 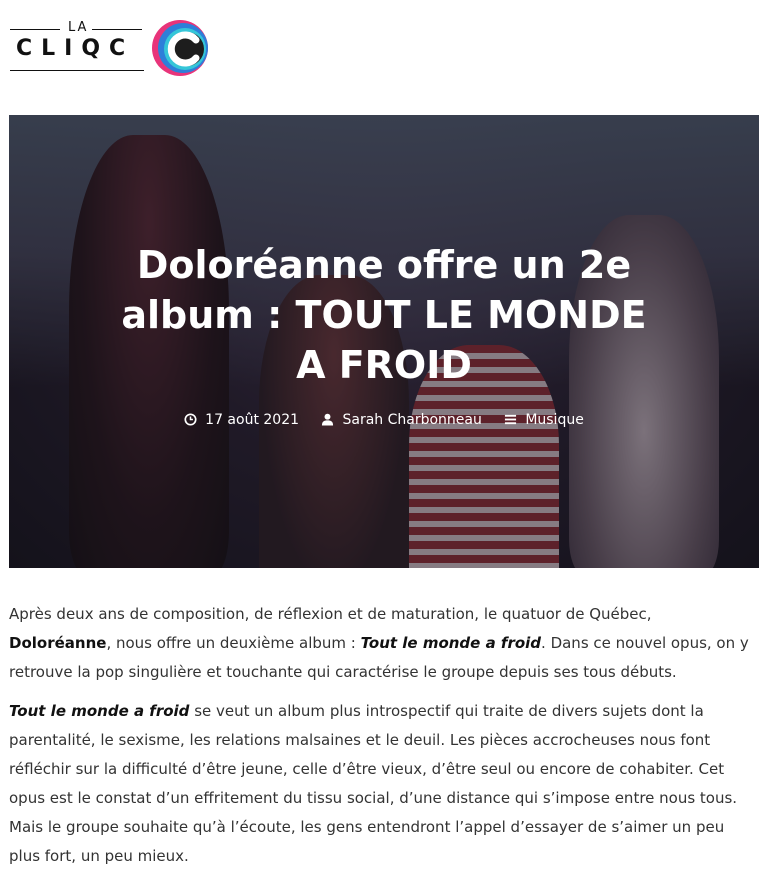 I want to click on article-date: 17 août 2021, so click(x=241, y=420).